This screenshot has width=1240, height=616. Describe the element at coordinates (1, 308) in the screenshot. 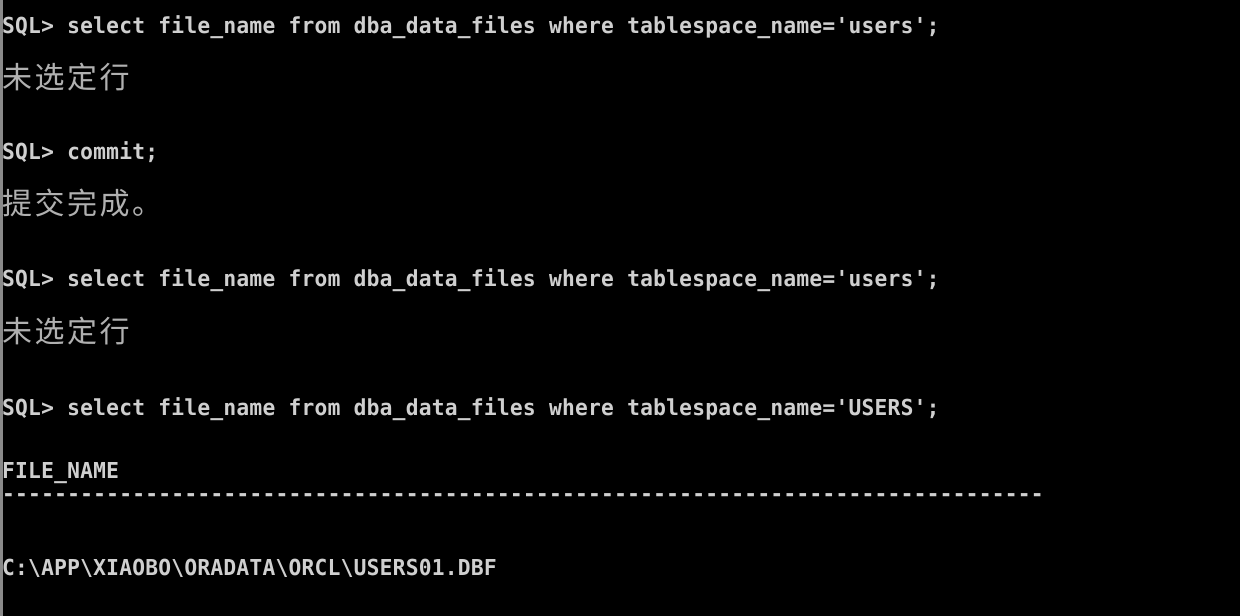

I see `window-left-edge` at that location.